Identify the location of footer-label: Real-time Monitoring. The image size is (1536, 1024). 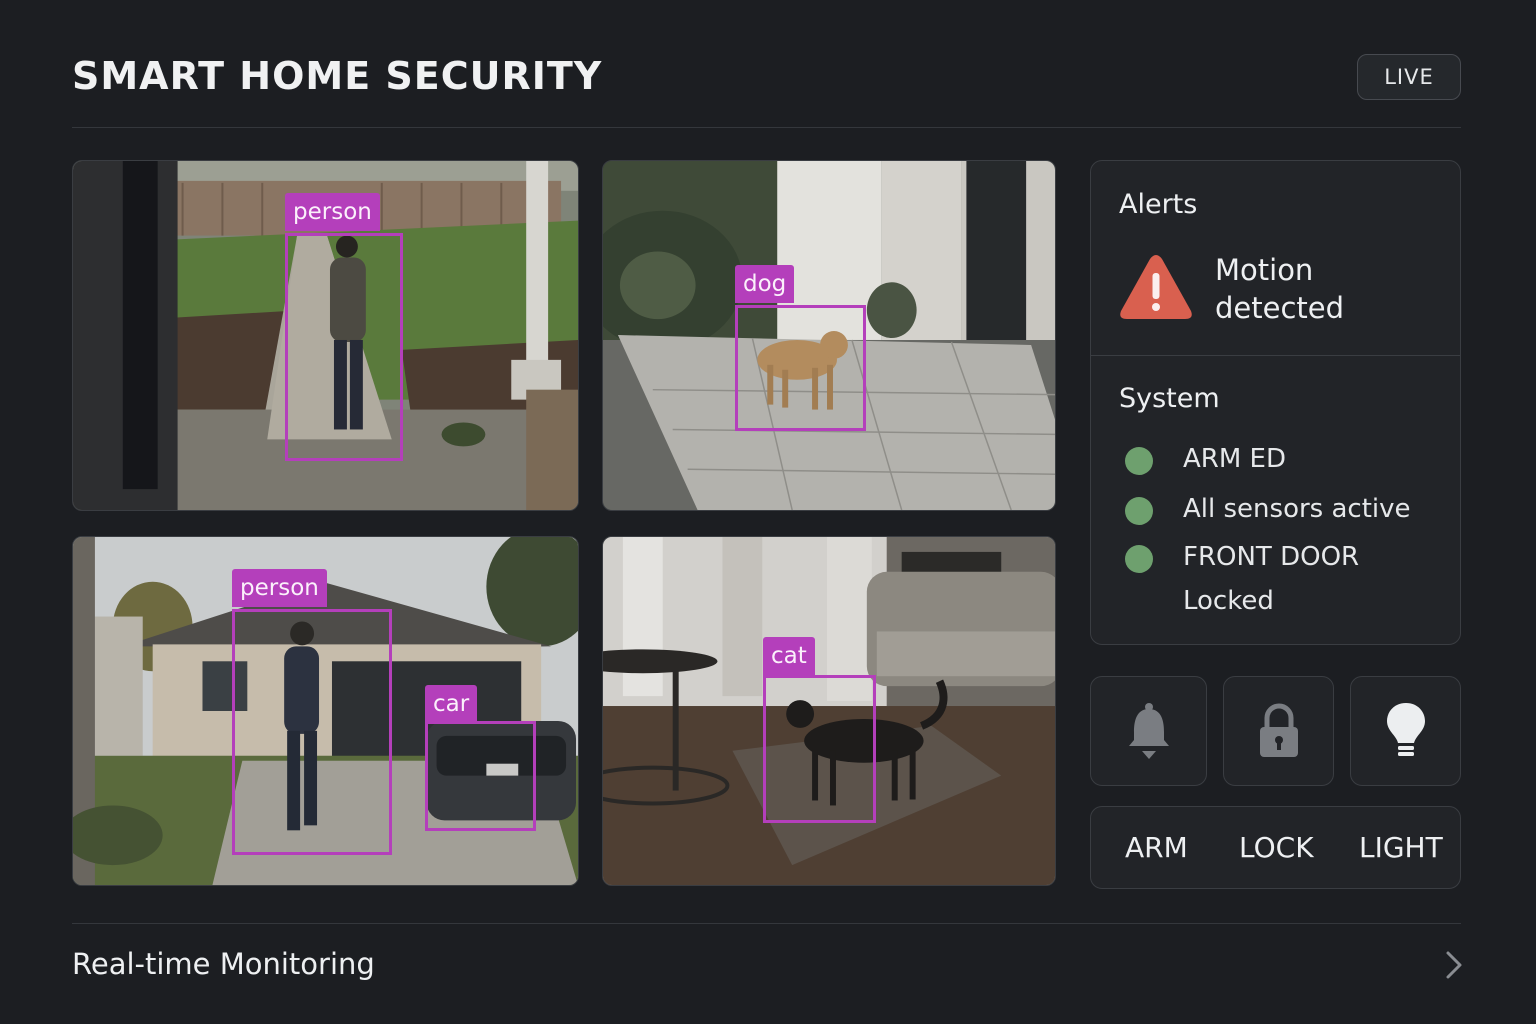
(223, 964).